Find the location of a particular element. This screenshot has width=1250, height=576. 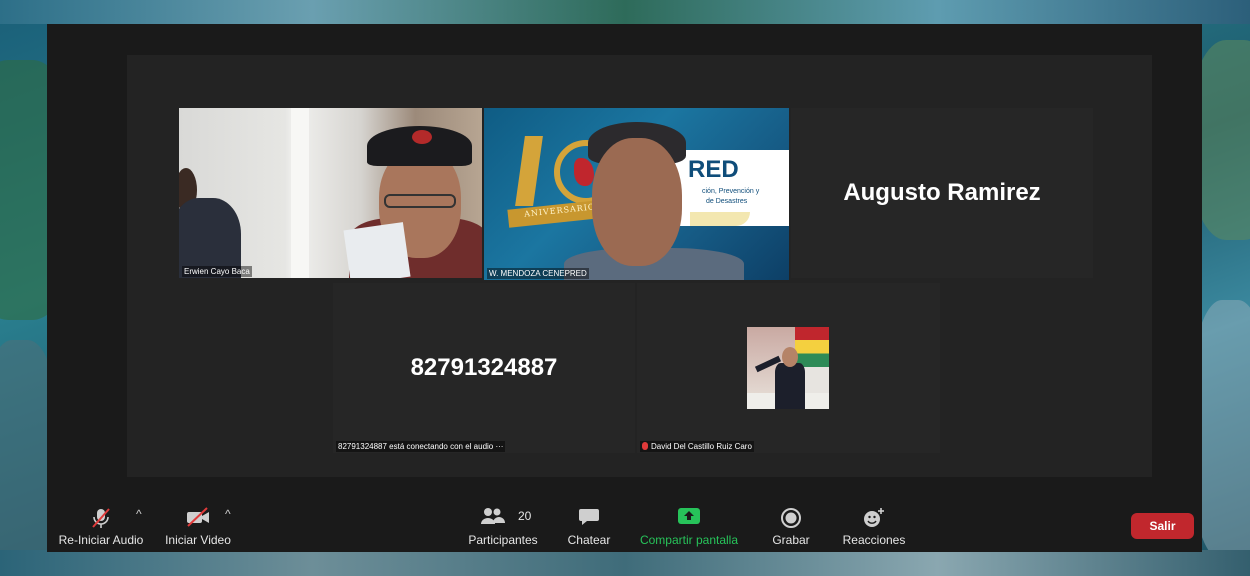

participants-count: 20 is located at coordinates (525, 516).